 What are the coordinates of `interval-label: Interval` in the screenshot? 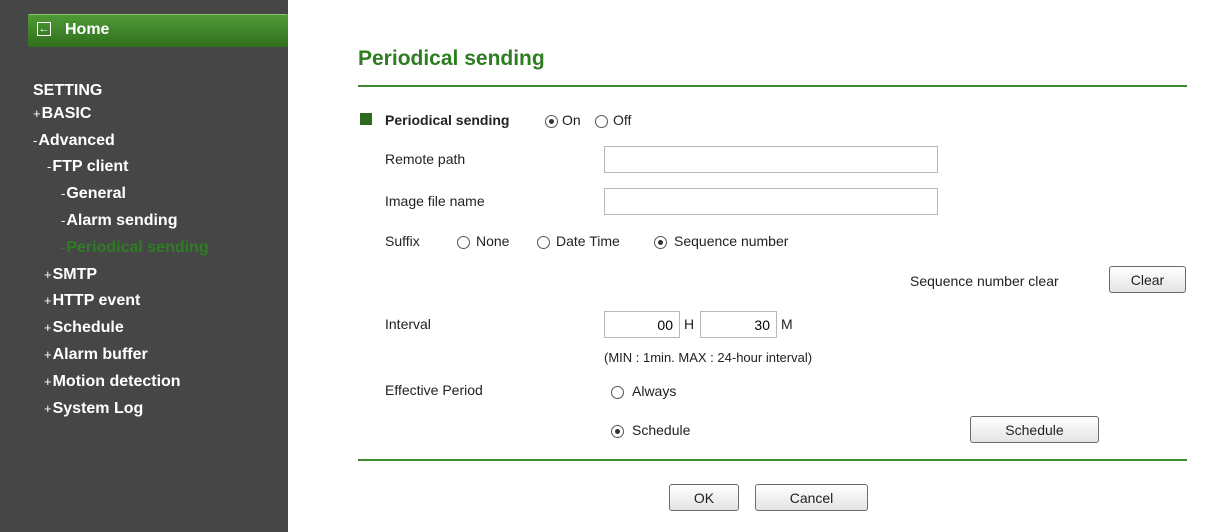 It's located at (408, 324).